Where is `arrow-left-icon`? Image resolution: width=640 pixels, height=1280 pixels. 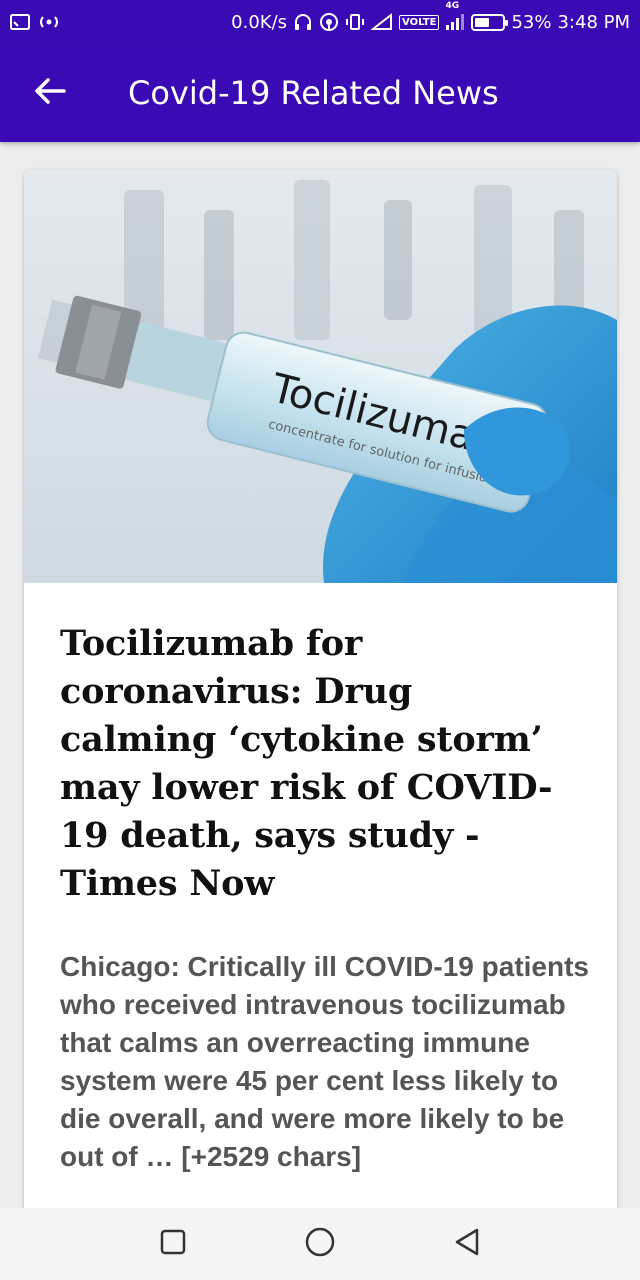 arrow-left-icon is located at coordinates (50, 93).